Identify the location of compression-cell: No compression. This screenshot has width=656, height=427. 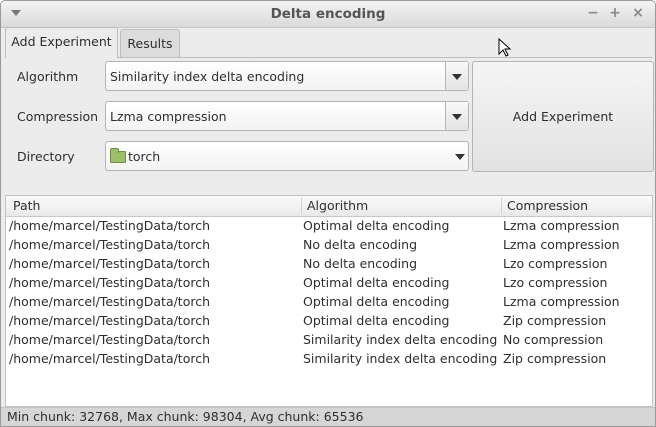
(553, 339).